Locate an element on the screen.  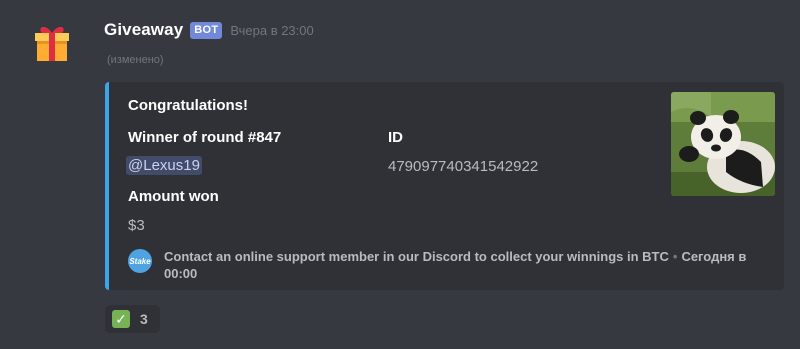
message-header: Giveaway BOT Вчера в 23:00 is located at coordinates (209, 30).